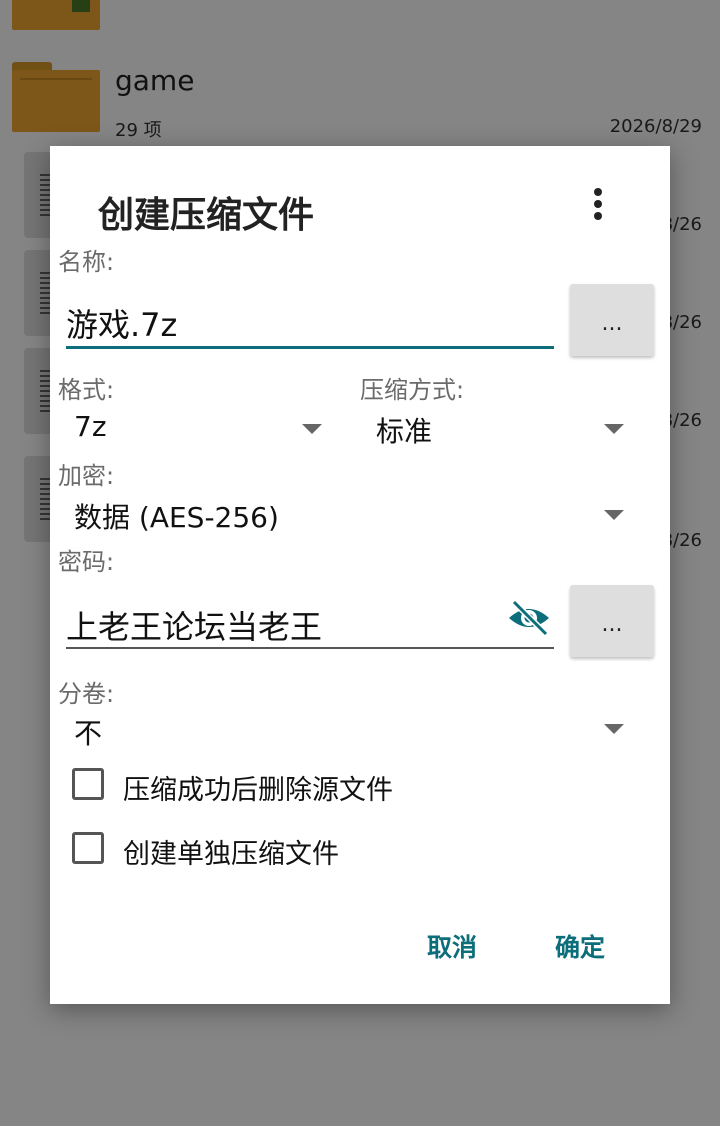  What do you see at coordinates (231, 851) in the screenshot?
I see `separate-archives-label: 创建单独压缩文件` at bounding box center [231, 851].